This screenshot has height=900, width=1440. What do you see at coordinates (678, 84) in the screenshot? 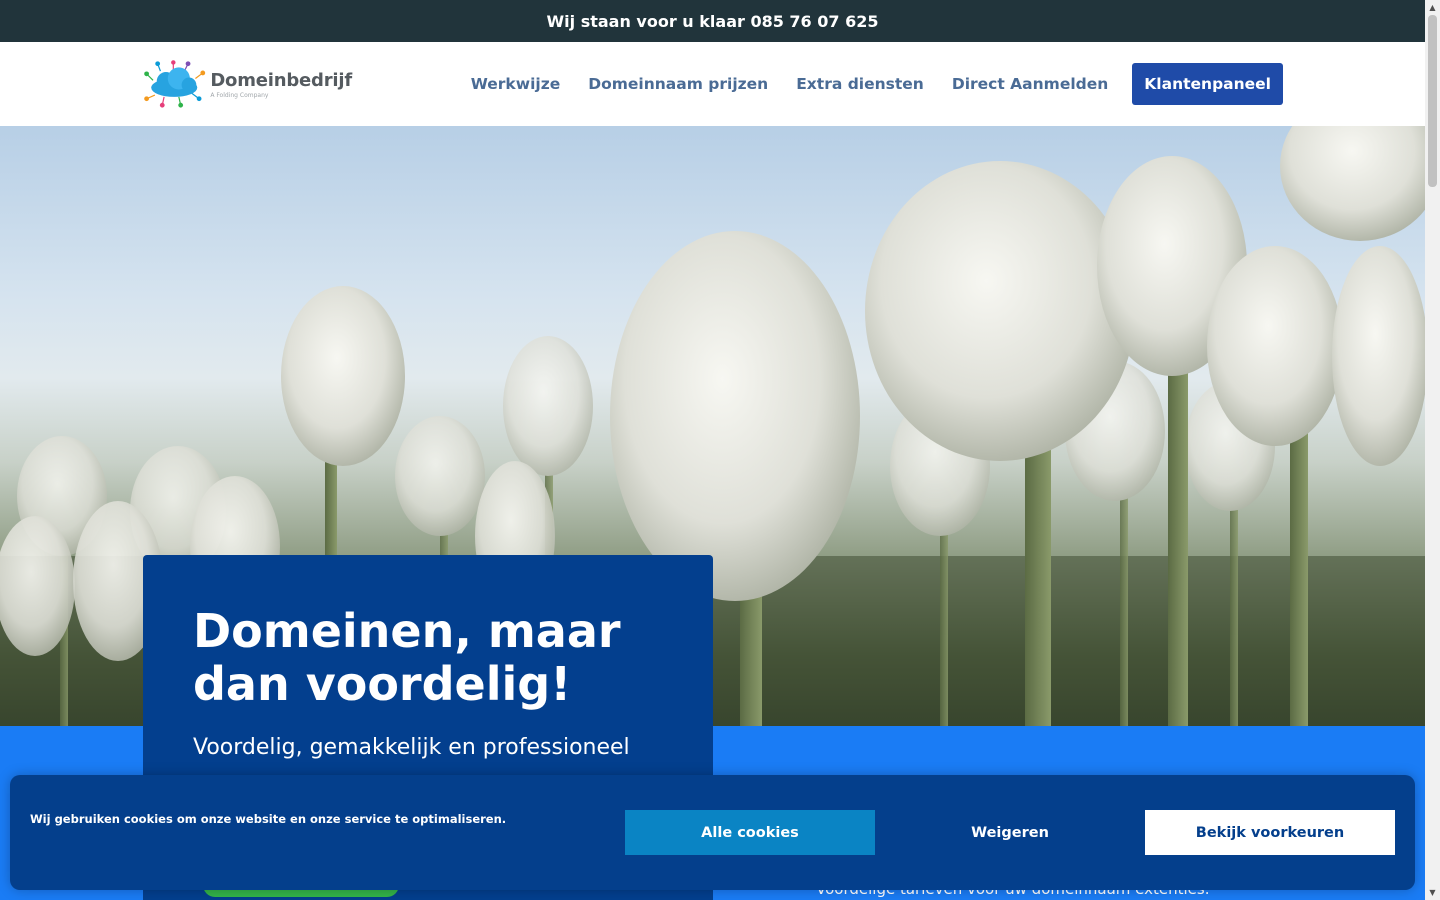
I see `nav-item-domeinnaam-prijzen: Domeinnaam prijzen` at bounding box center [678, 84].